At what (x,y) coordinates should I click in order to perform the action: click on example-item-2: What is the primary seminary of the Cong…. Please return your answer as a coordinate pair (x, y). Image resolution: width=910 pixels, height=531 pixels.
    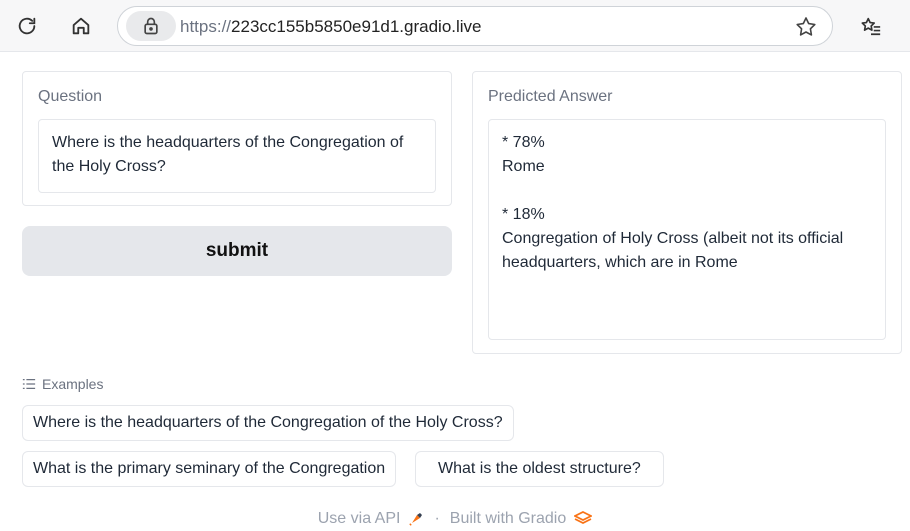
    Looking at the image, I should click on (209, 469).